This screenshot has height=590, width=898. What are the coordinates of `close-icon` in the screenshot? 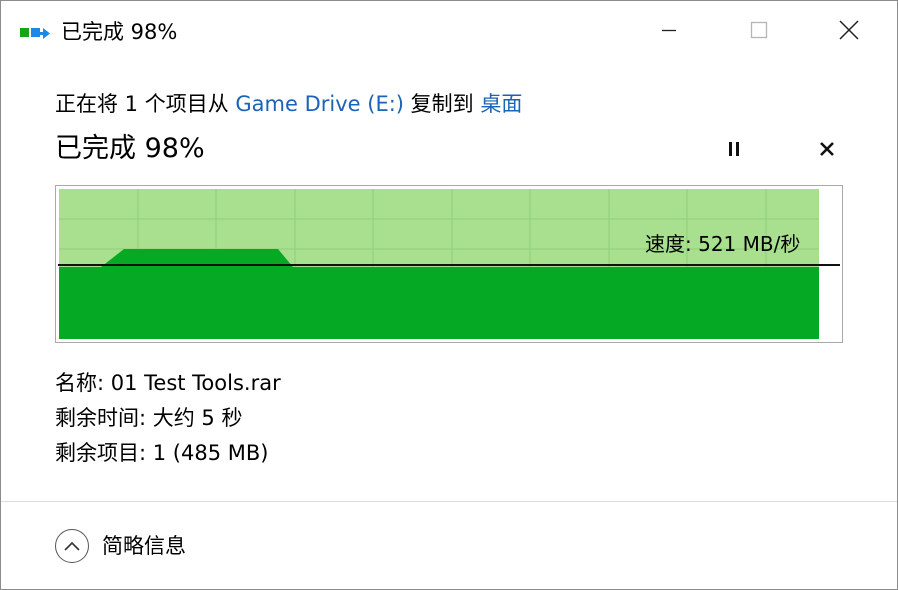 It's located at (849, 32).